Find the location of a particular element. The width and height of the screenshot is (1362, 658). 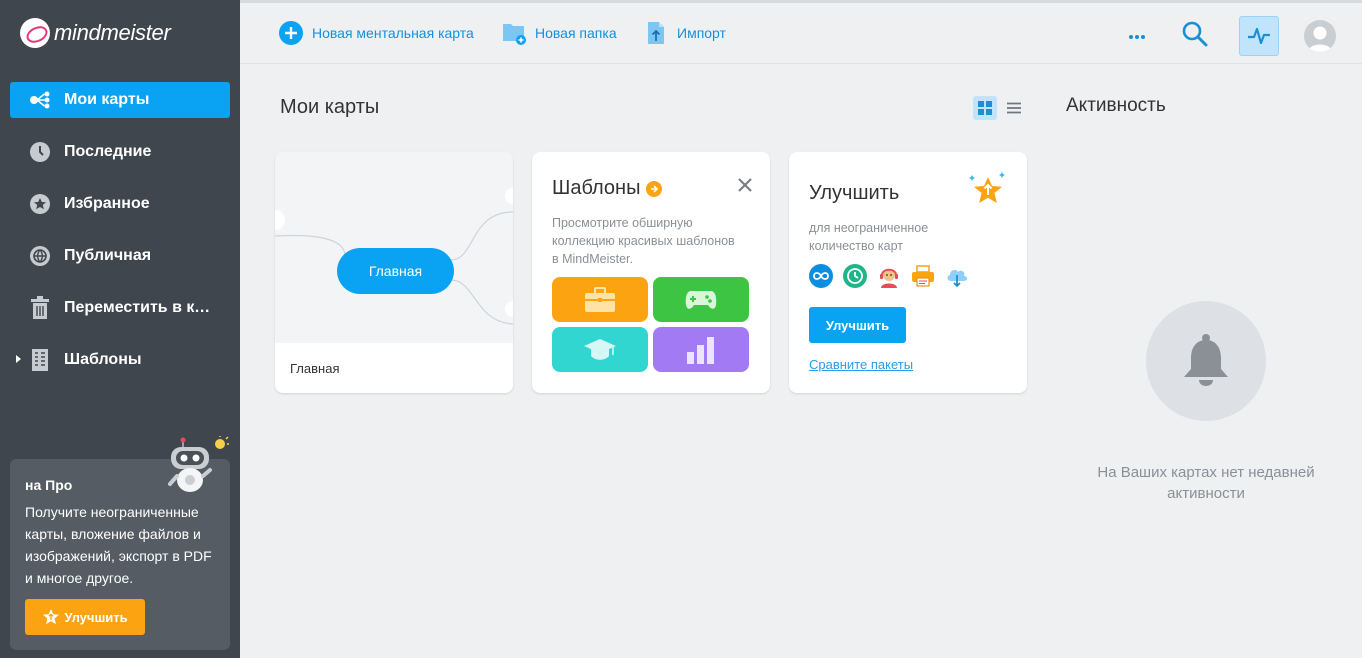

templates-title-text: Шаблоны is located at coordinates (596, 188).